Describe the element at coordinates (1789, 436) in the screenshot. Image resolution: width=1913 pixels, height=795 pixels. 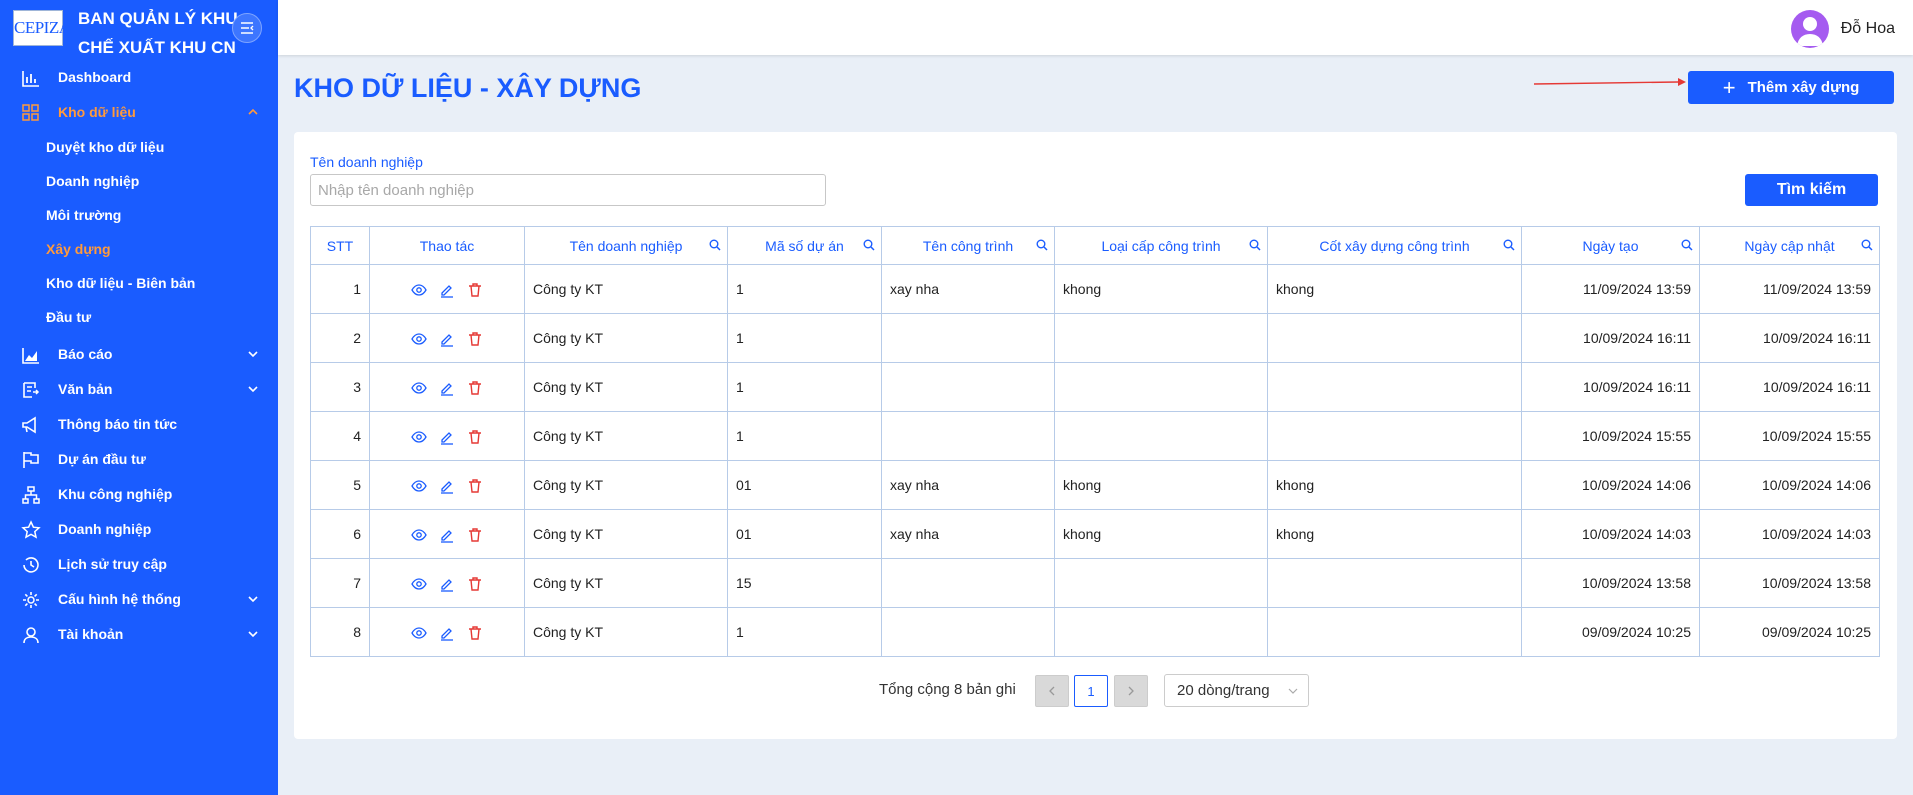
I see `cell-updated-date: 10/09/2024 15:55` at that location.